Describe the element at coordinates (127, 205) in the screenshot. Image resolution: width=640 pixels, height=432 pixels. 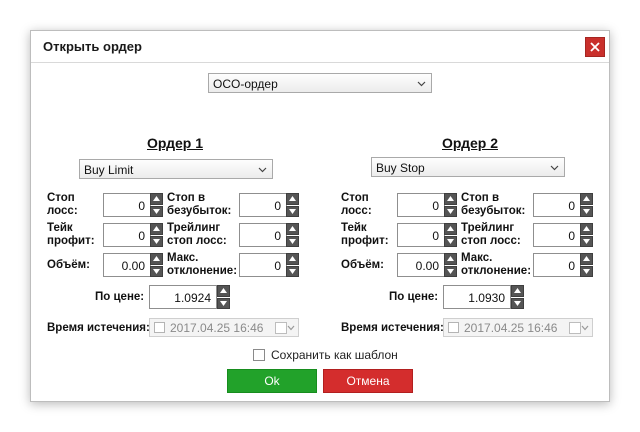
I see `order-1-stop-loss-input: 0` at that location.